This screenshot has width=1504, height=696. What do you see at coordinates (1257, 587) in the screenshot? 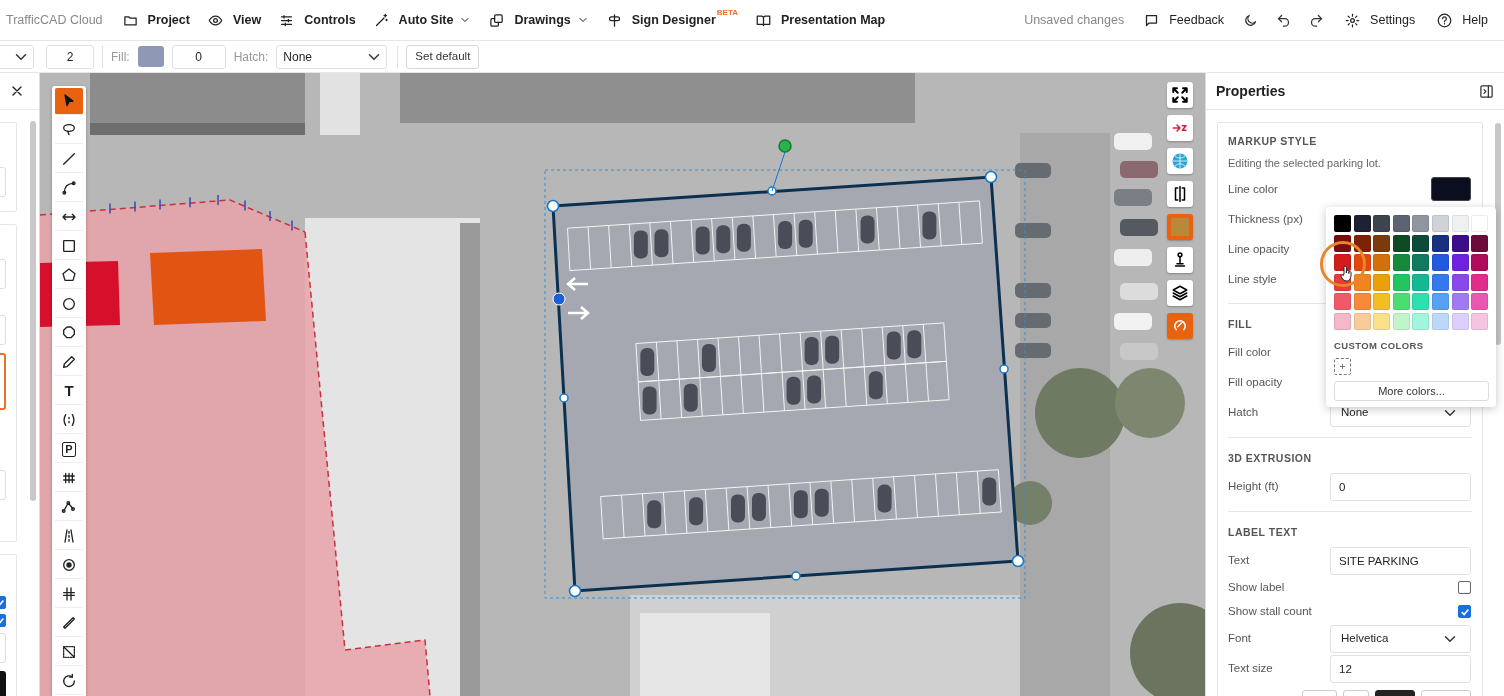
I see `field-label: Show label` at bounding box center [1257, 587].